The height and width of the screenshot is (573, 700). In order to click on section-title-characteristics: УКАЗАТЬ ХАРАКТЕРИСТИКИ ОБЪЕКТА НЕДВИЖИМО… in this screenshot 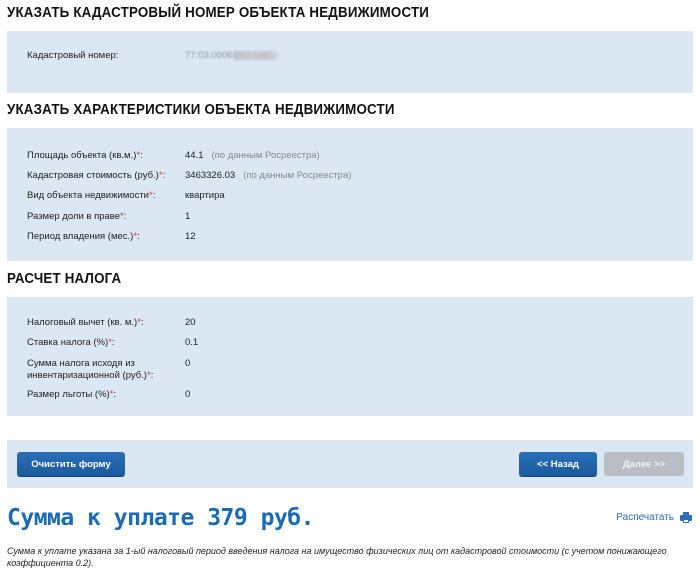, I will do `click(201, 110)`.